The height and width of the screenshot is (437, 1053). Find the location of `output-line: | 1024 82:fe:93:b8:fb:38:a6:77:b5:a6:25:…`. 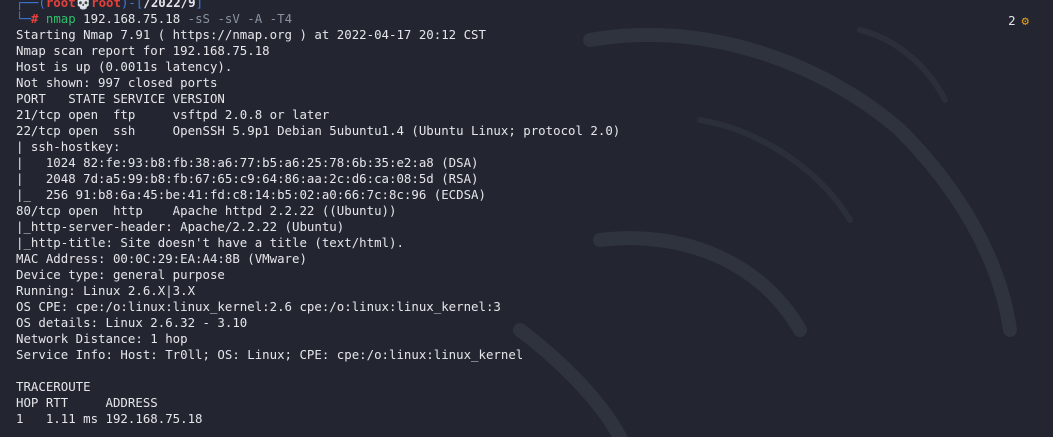

output-line: | 1024 82:fe:93:b8:fb:38:a6:77:b5:a6:25:… is located at coordinates (247, 162).